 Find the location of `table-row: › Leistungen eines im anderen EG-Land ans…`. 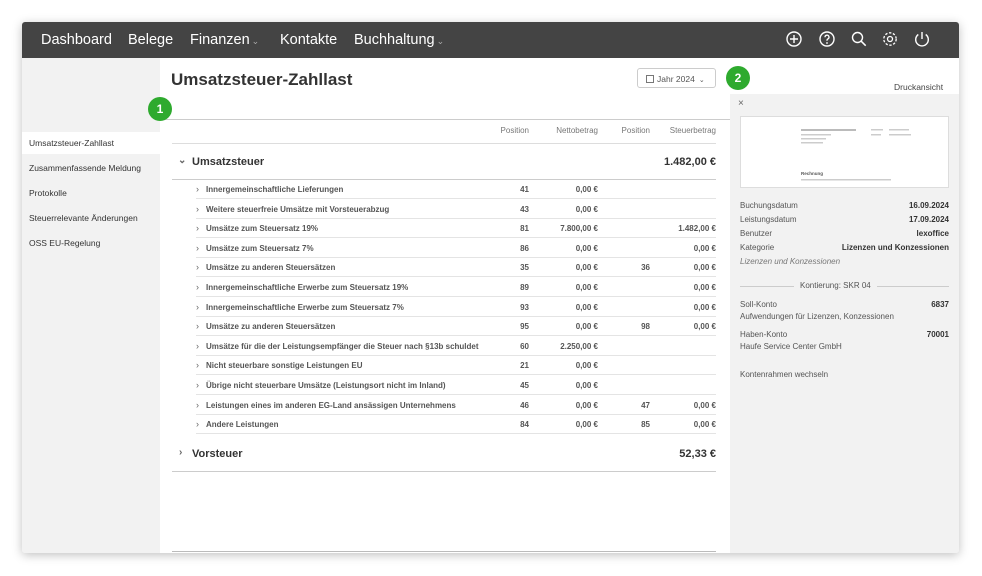

table-row: › Leistungen eines im anderen EG-Land ans… is located at coordinates (445, 405).